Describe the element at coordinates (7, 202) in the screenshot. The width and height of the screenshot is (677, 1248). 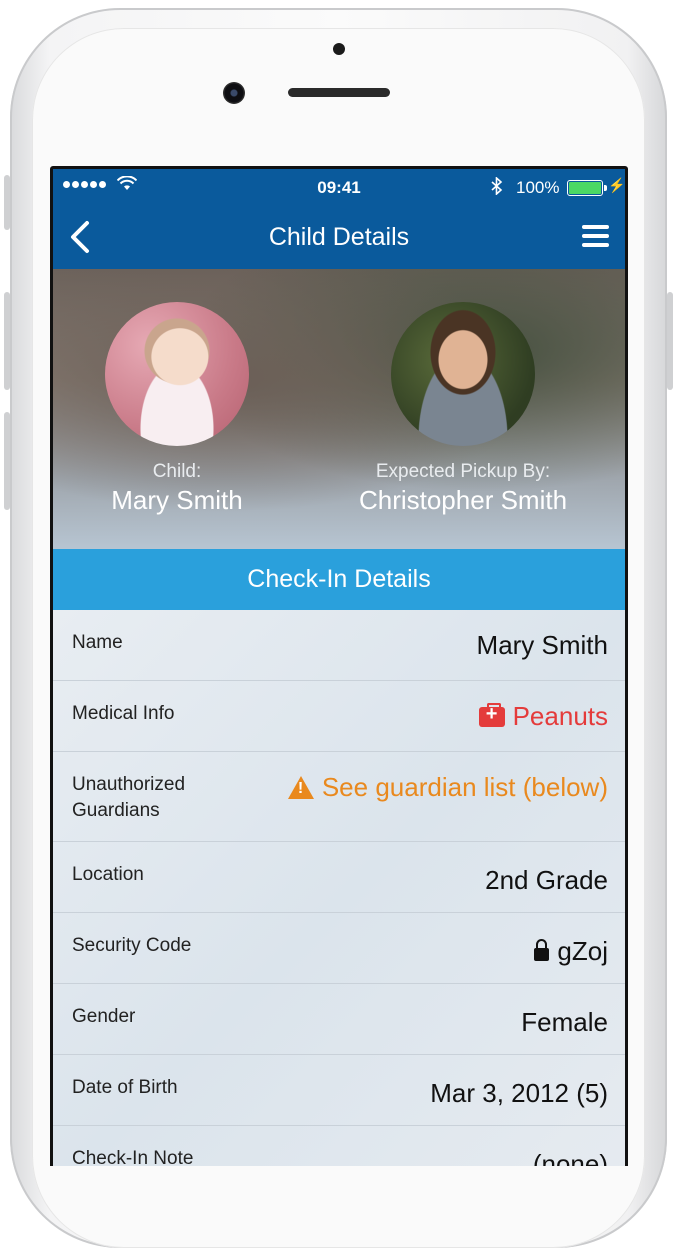
I see `mute-switch` at that location.